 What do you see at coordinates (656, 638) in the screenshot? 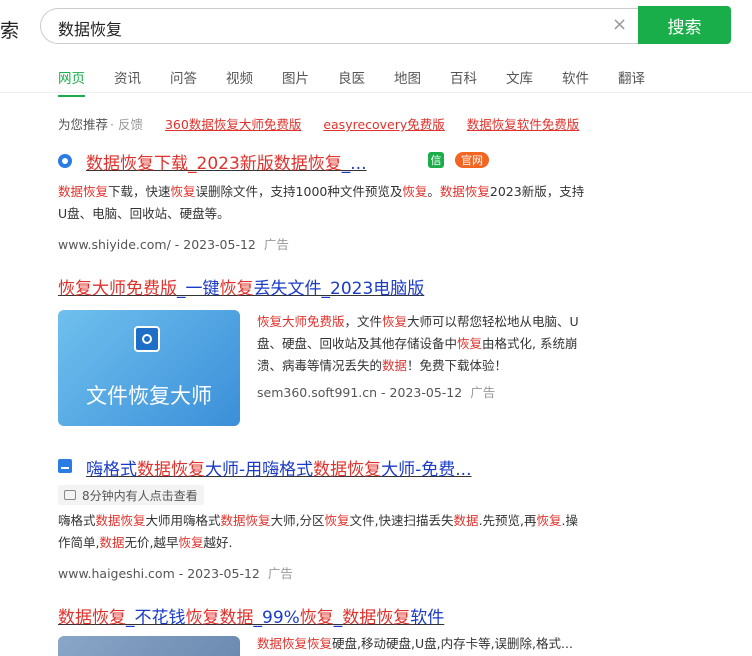
I see `fade-overlay` at bounding box center [656, 638].